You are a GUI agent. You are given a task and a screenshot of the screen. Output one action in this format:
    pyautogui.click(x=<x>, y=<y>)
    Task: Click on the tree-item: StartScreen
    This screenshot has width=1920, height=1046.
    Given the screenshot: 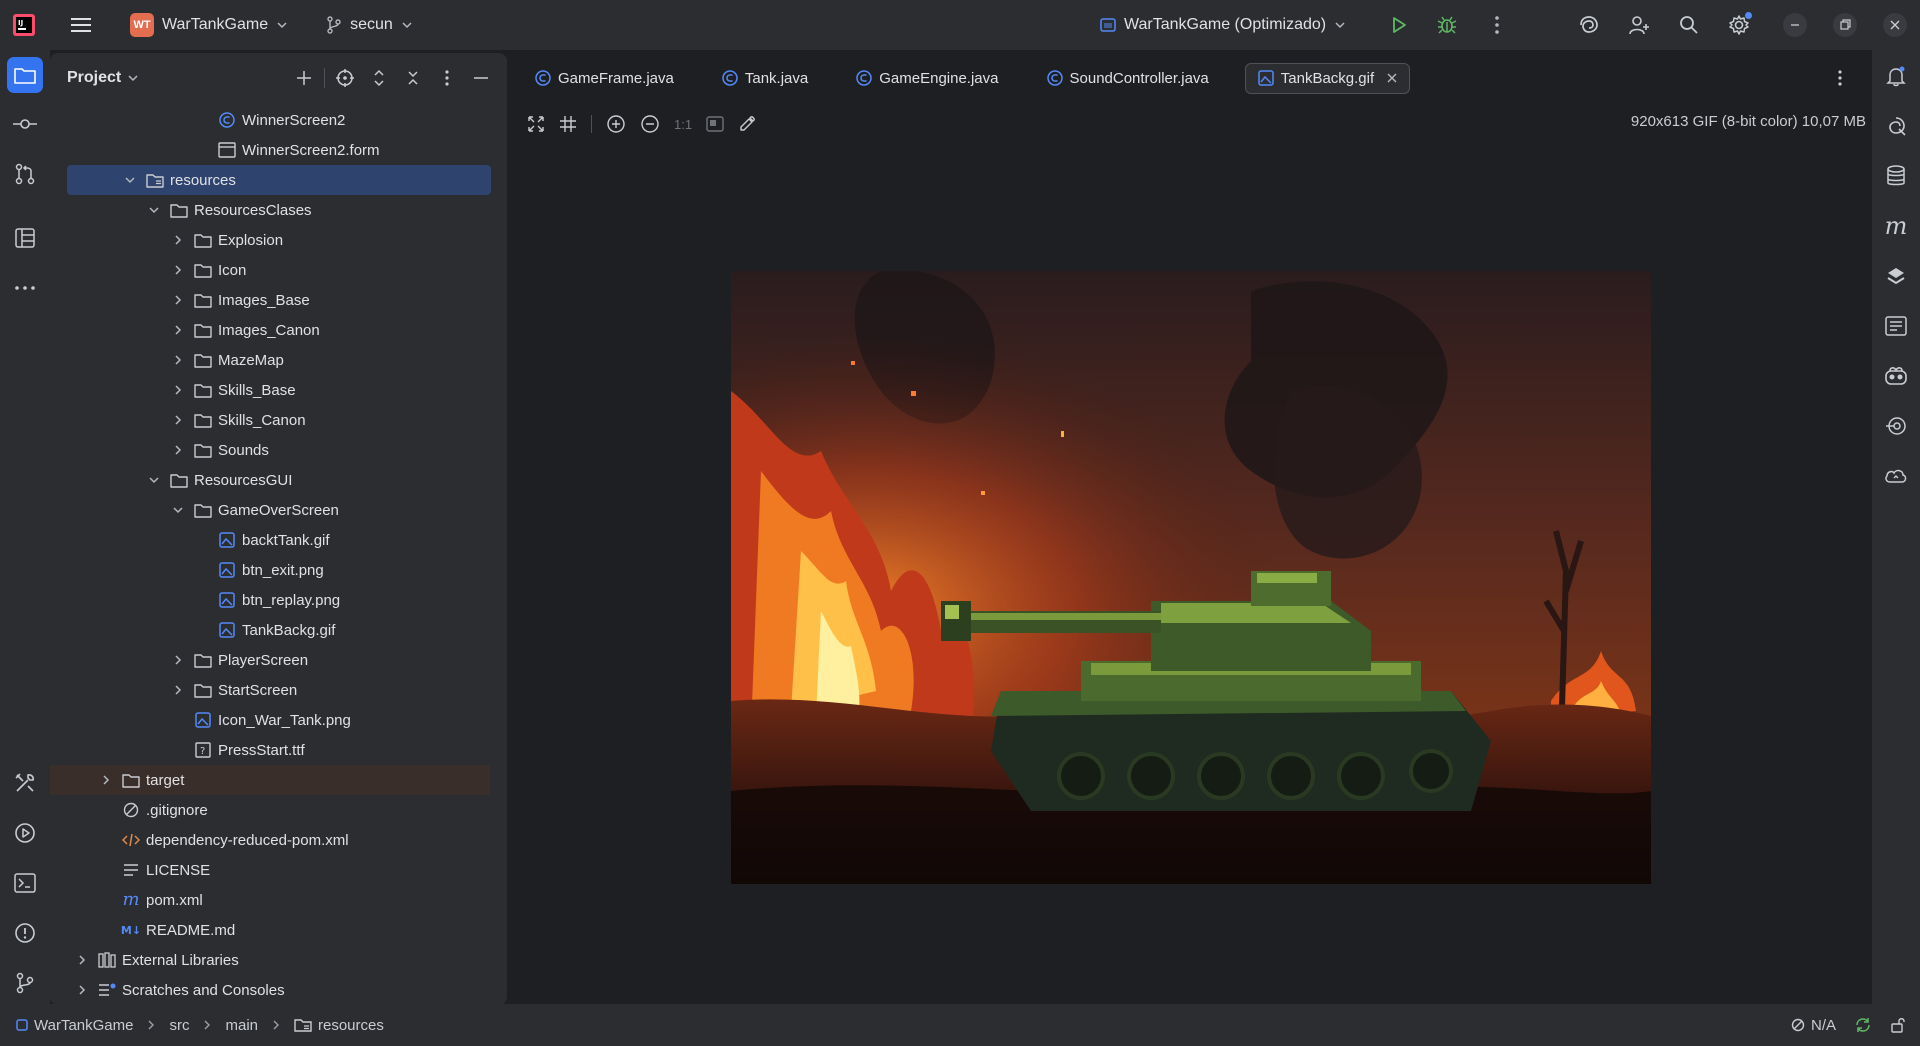 What is the action you would take?
    pyautogui.click(x=270, y=690)
    